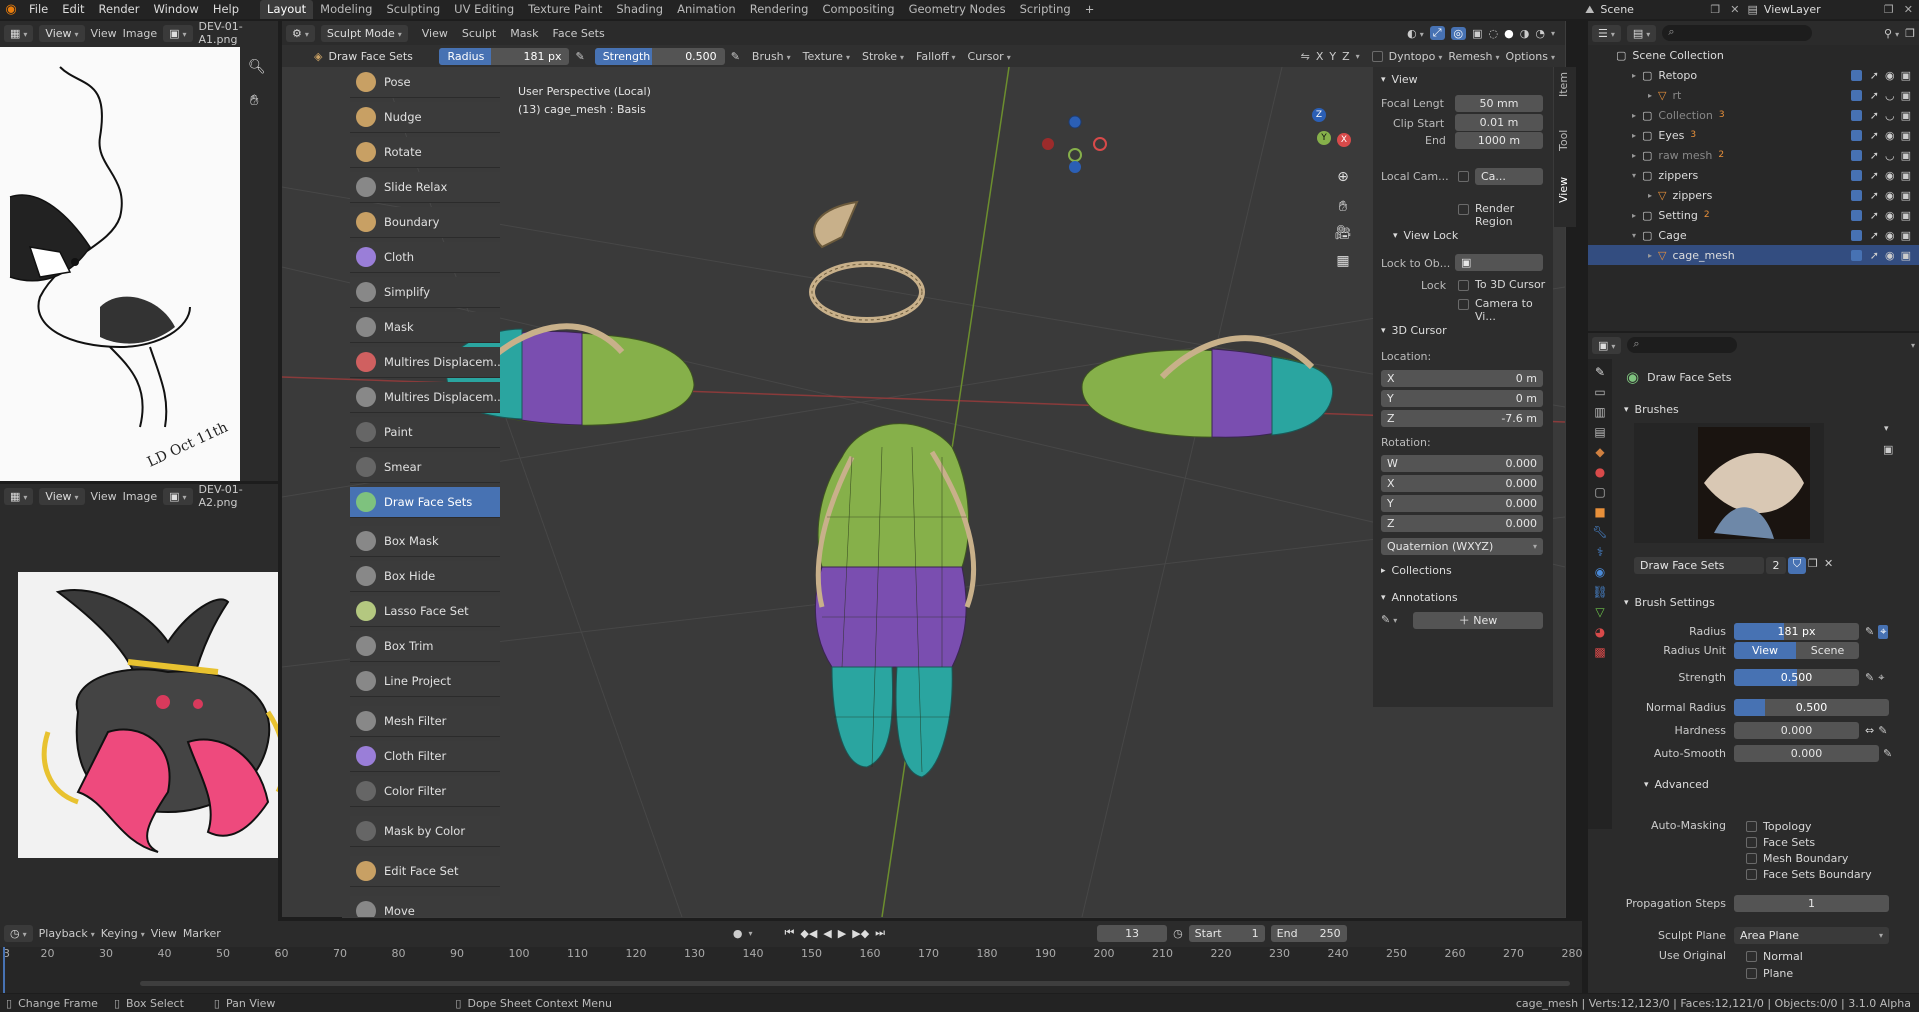 This screenshot has width=1919, height=1012. Describe the element at coordinates (123, 933) in the screenshot. I see `keying-menu: Keying ▾` at that location.